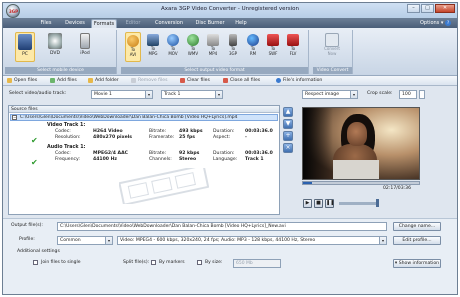  I want to click on remove-files-label: Remove files, so click(153, 80).